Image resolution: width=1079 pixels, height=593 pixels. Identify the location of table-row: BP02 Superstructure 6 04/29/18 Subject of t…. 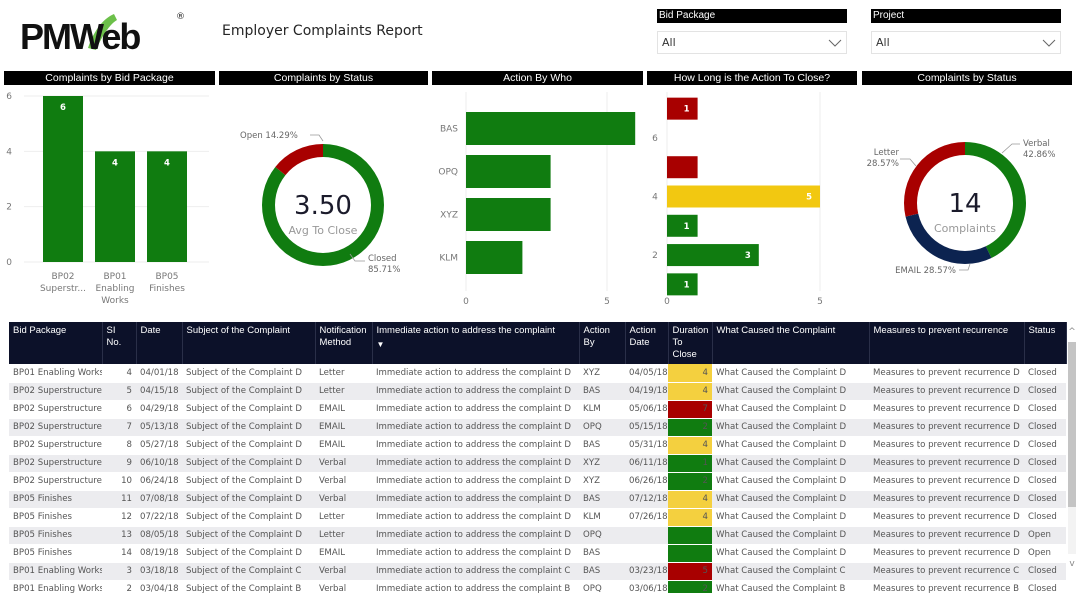
(537, 409).